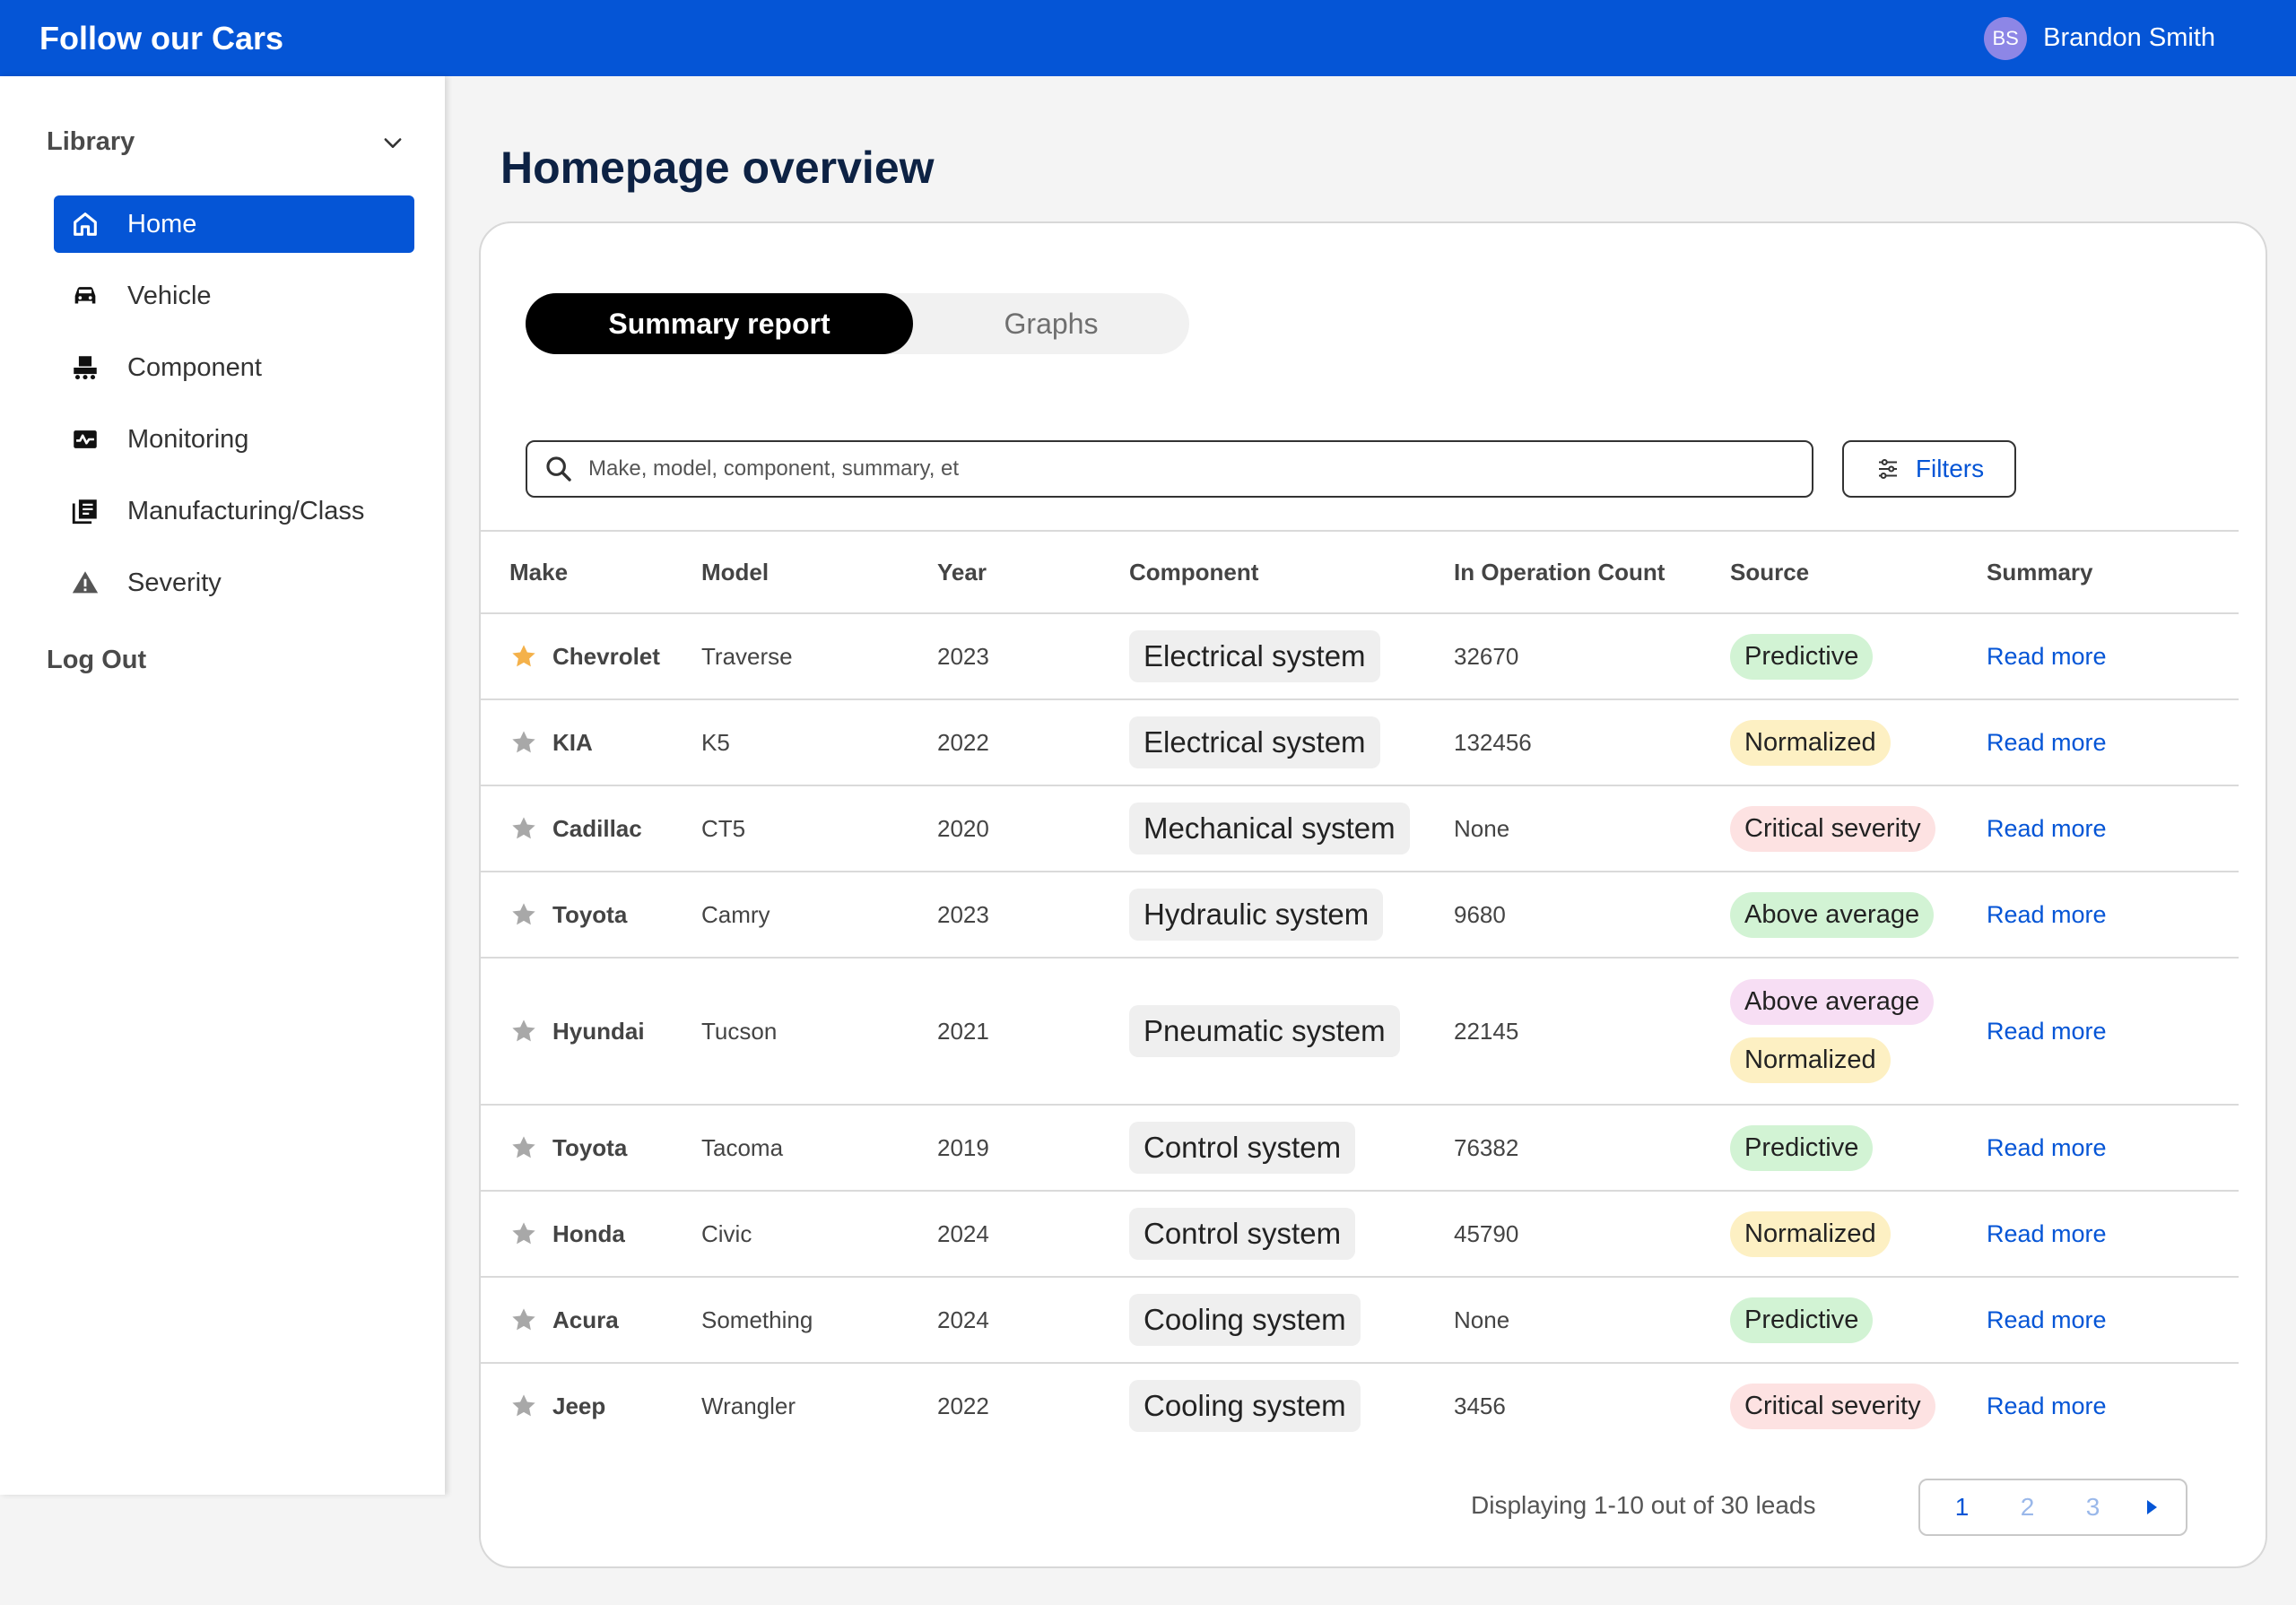 This screenshot has height=1605, width=2296. What do you see at coordinates (1242, 1148) in the screenshot?
I see `component-chip: Control system` at bounding box center [1242, 1148].